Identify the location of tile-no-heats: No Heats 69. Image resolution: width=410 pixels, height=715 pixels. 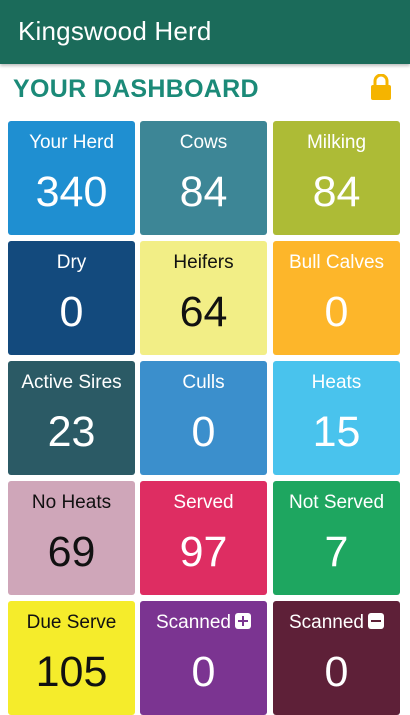
(71, 538).